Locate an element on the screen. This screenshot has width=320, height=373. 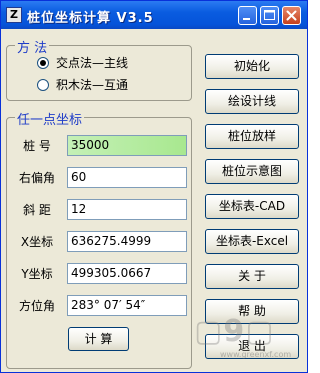
radio-label: 积木法—互通 is located at coordinates (92, 85).